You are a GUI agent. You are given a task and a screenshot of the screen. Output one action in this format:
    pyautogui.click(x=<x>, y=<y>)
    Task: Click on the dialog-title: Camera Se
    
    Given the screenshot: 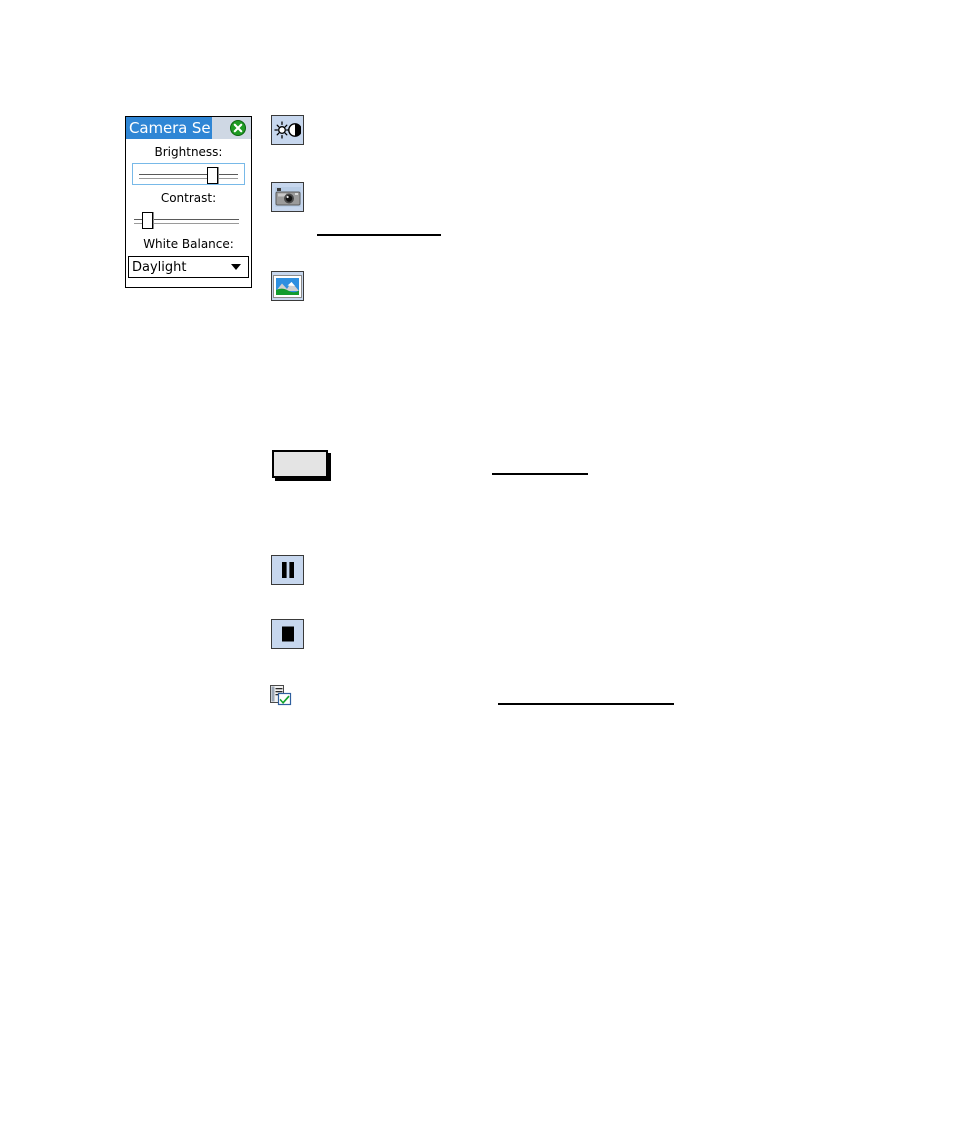 What is the action you would take?
    pyautogui.click(x=170, y=128)
    